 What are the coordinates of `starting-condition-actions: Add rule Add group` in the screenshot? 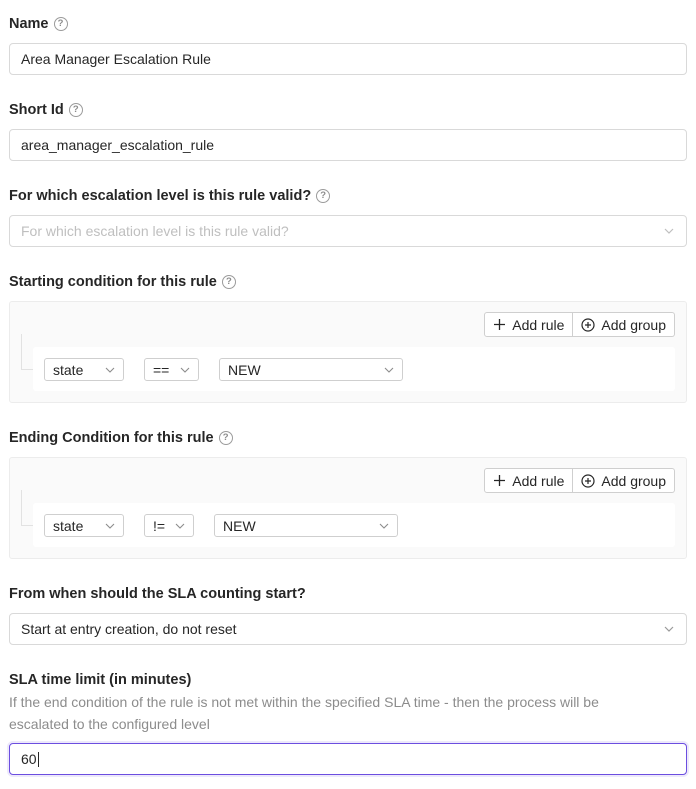 It's located at (579, 324).